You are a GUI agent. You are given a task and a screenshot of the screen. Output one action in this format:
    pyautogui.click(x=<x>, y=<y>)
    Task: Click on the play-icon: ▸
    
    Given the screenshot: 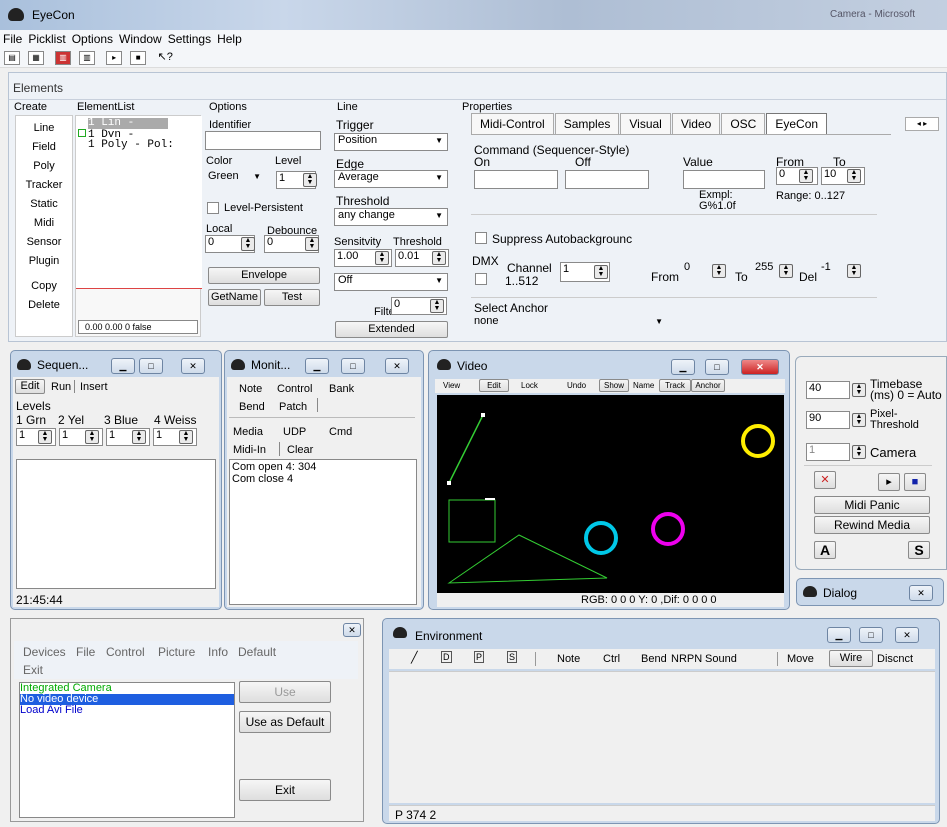 What is the action you would take?
    pyautogui.click(x=114, y=58)
    